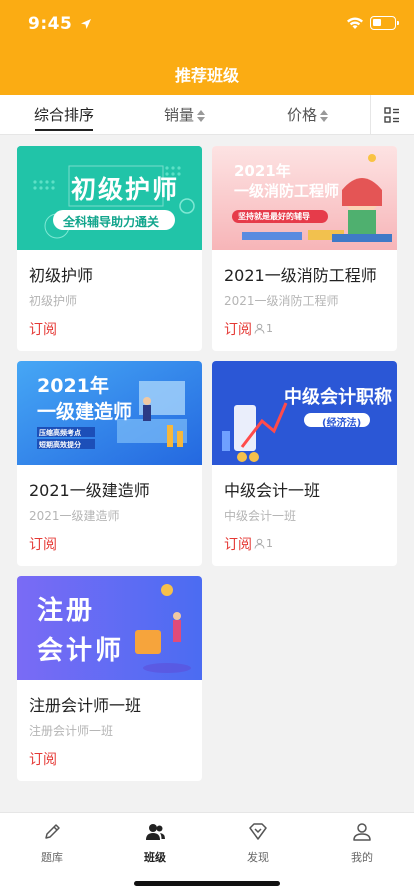 The image size is (414, 896). Describe the element at coordinates (302, 115) in the screenshot. I see `sort-price-label: 价格` at that location.